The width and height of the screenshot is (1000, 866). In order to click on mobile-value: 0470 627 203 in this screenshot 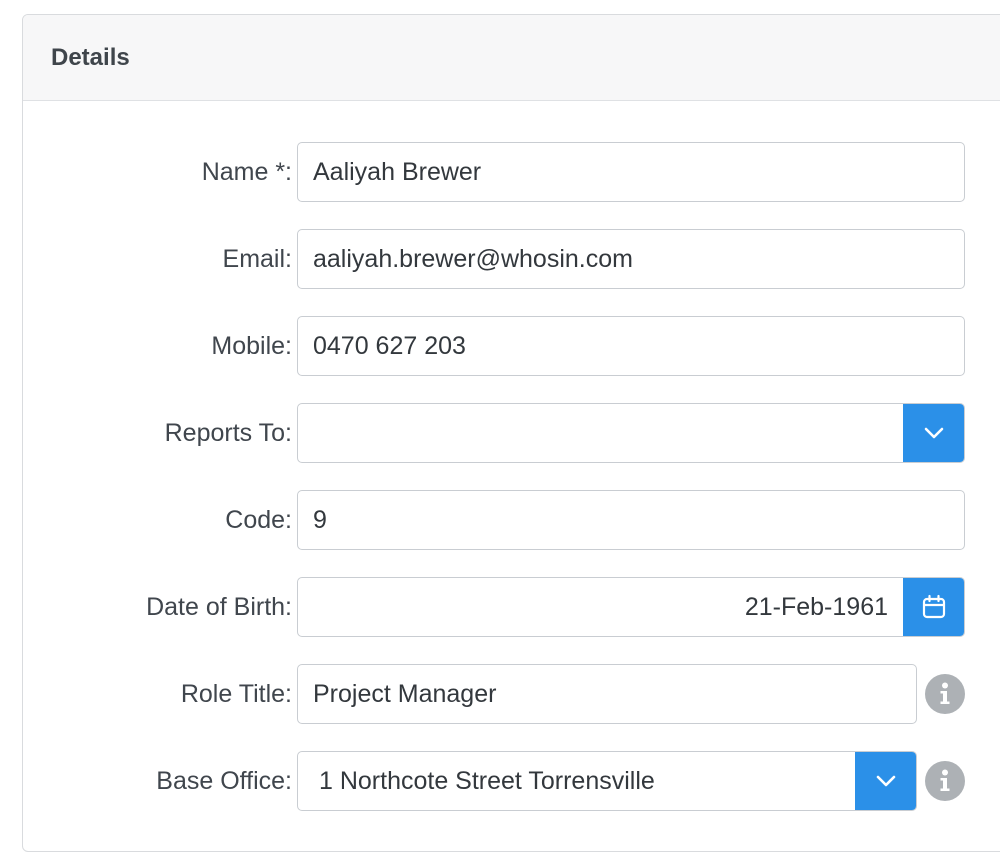, I will do `click(389, 345)`.